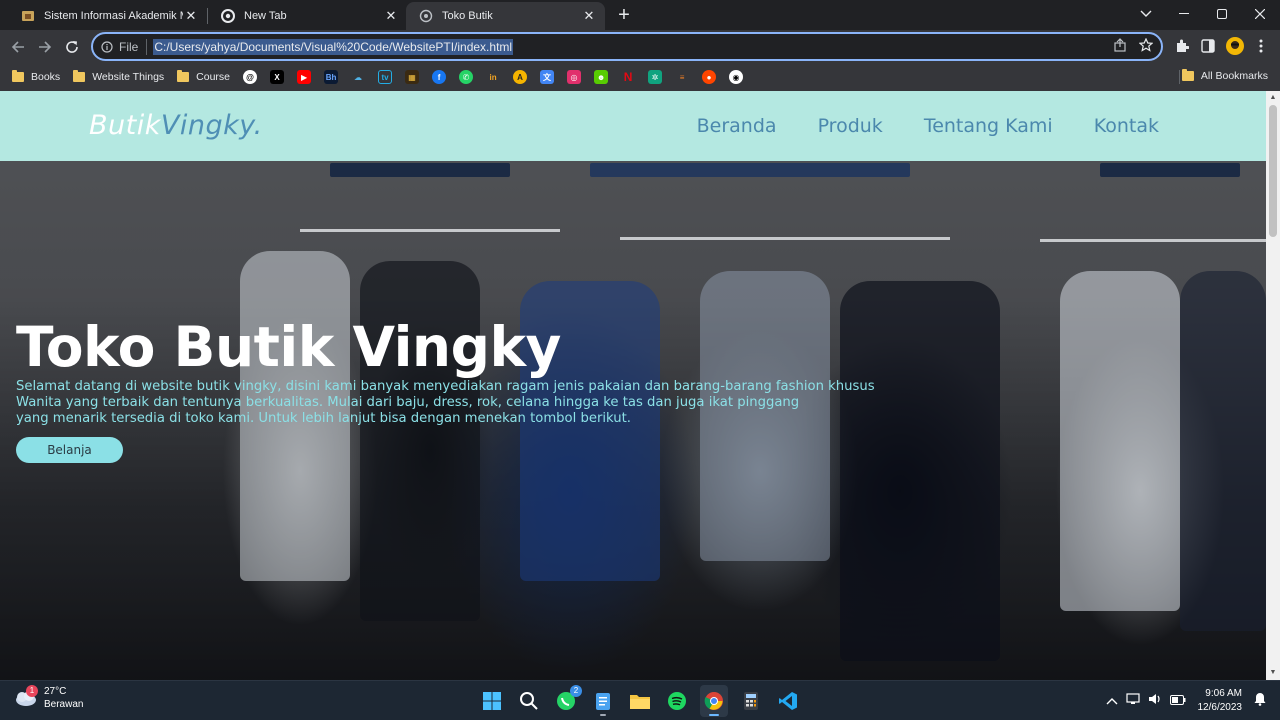 The height and width of the screenshot is (720, 1280). Describe the element at coordinates (505, 16) in the screenshot. I see `tab-toko-butik: Toko Butik ✕` at that location.